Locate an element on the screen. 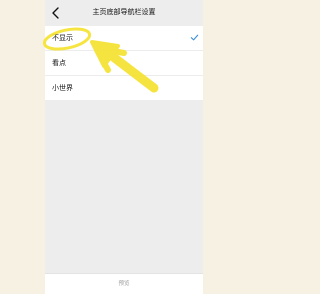 The height and width of the screenshot is (294, 320). page-title: 主页底部导航栏设置 is located at coordinates (124, 12).